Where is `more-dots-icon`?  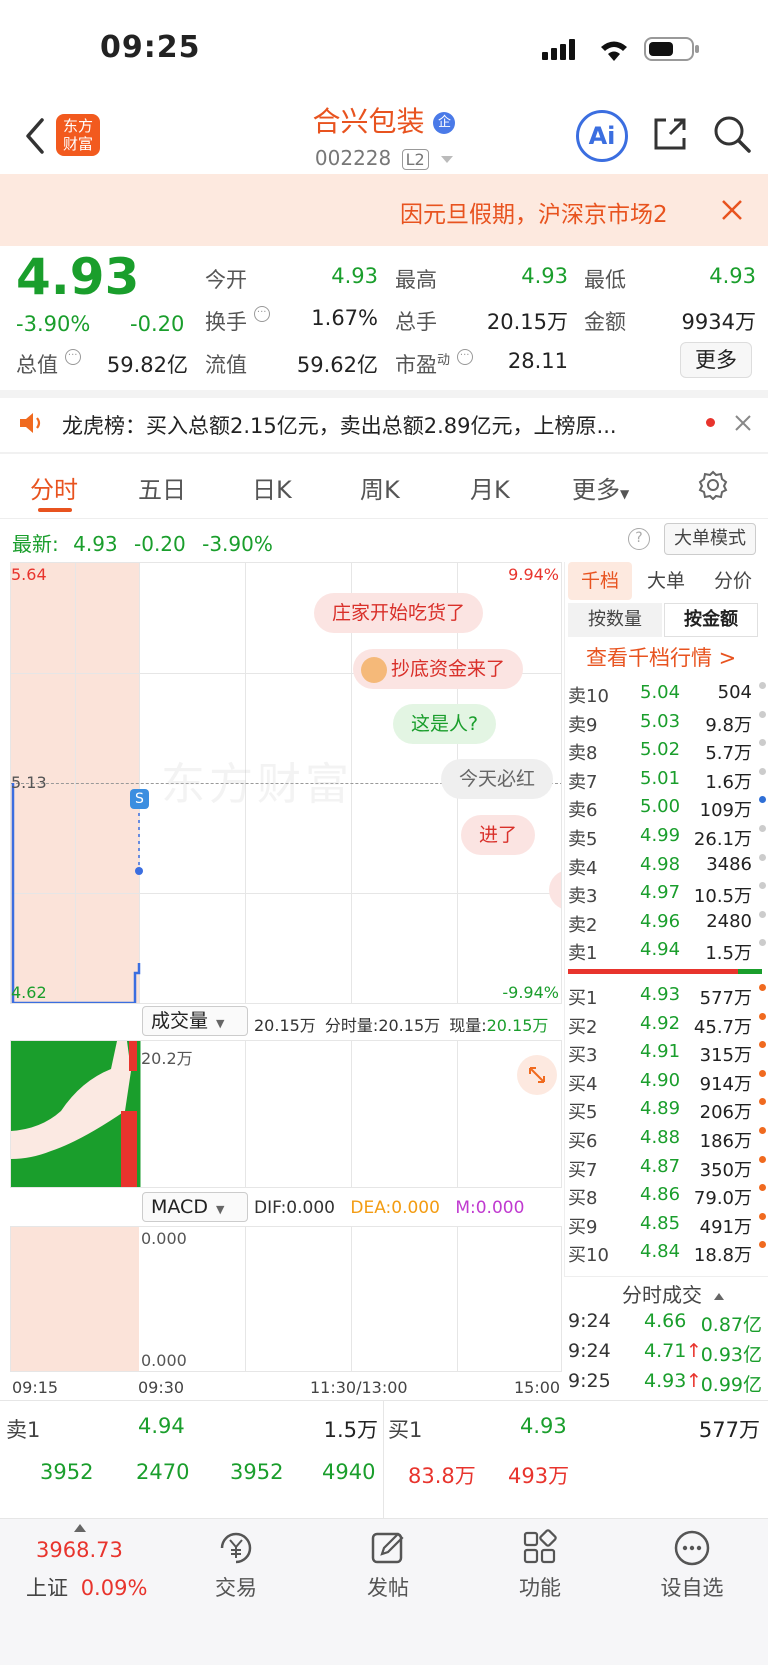
more-dots-icon is located at coordinates (692, 1548).